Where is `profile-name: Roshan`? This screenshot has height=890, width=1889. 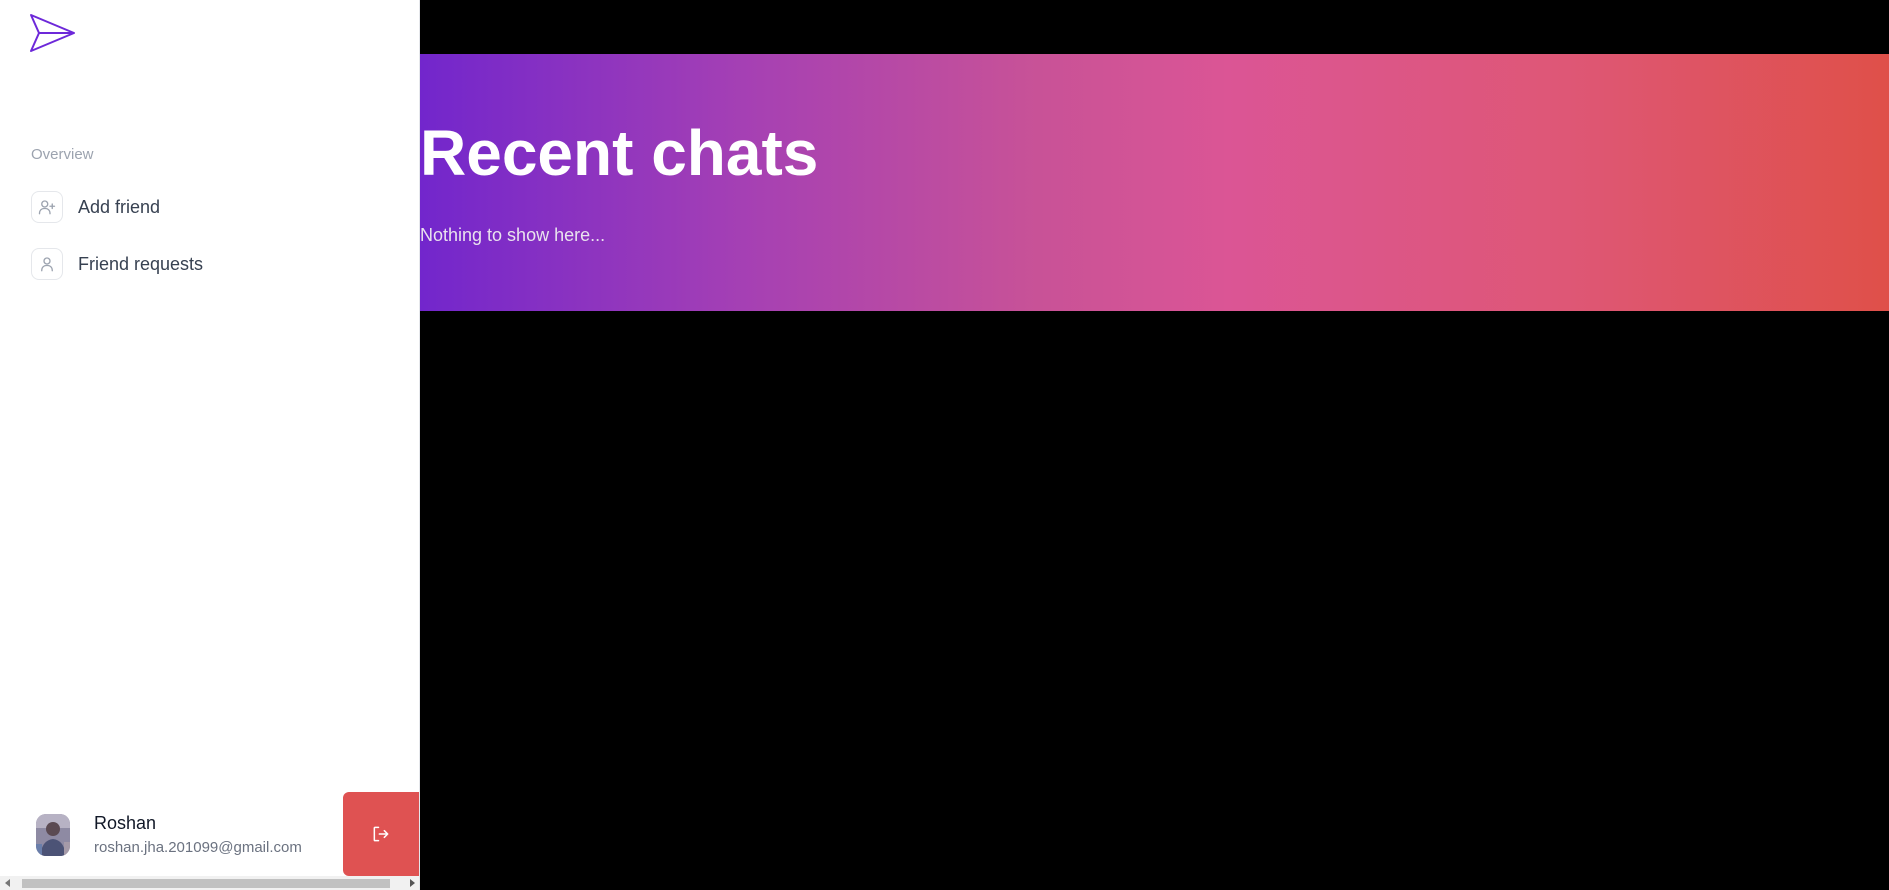
profile-name: Roshan is located at coordinates (125, 823).